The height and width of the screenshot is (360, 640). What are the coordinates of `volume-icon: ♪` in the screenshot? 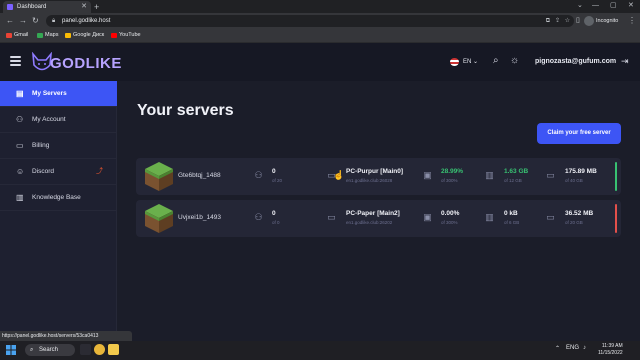 It's located at (584, 348).